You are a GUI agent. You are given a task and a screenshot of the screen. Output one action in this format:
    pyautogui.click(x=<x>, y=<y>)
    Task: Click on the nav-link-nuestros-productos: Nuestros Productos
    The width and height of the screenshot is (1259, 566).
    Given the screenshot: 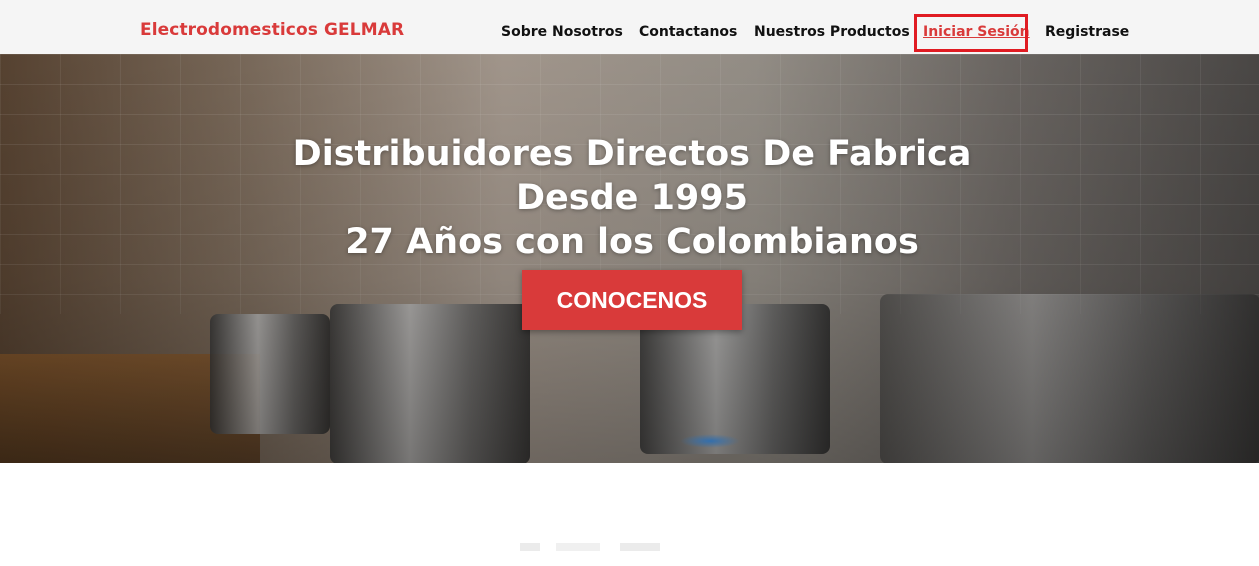 What is the action you would take?
    pyautogui.click(x=832, y=32)
    